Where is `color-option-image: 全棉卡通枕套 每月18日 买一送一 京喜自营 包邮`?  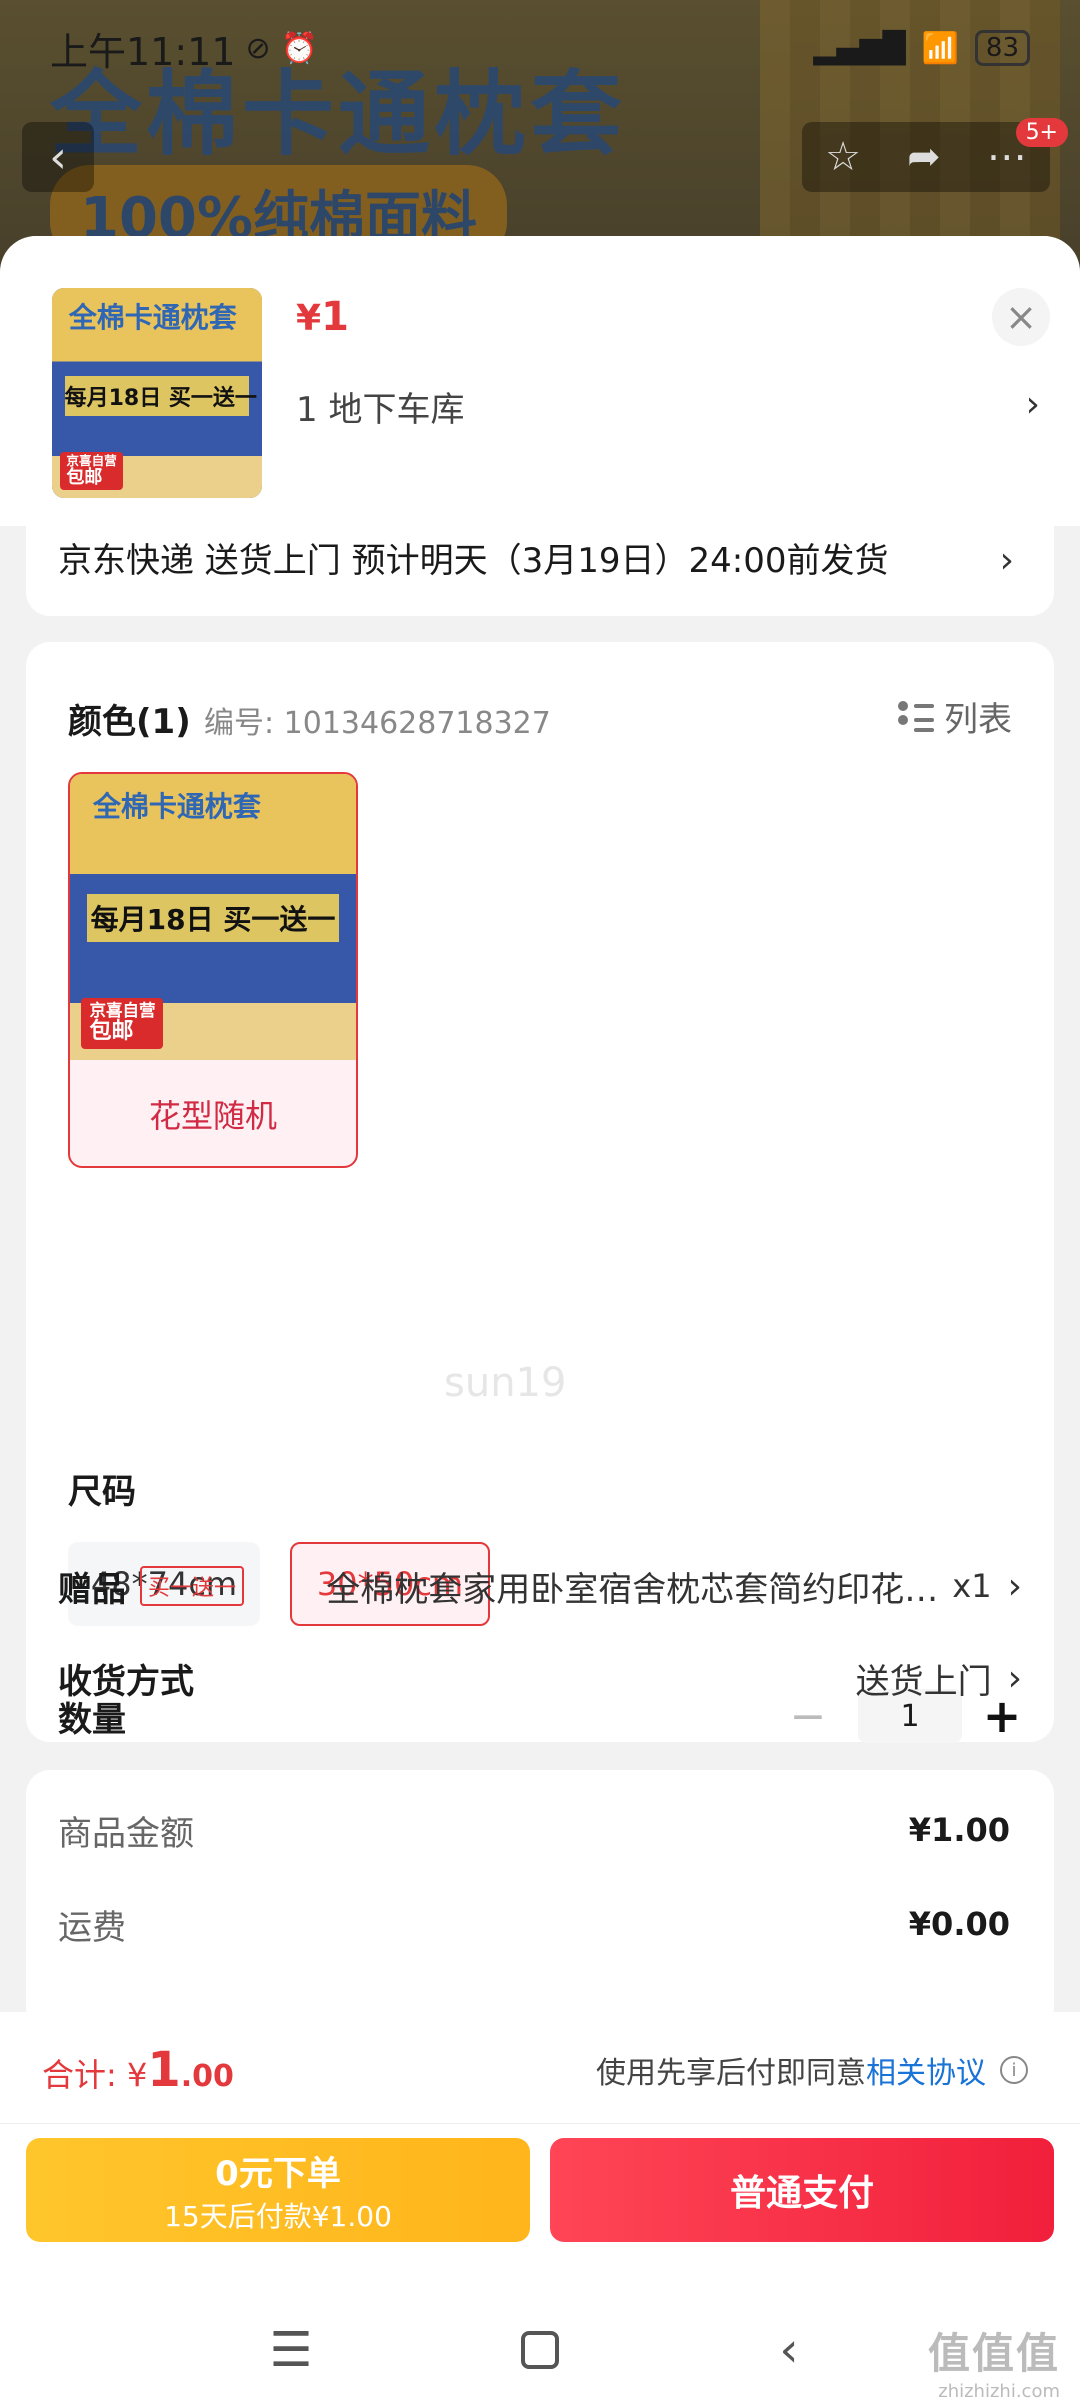
color-option-image: 全棉卡通枕套 每月18日 买一送一 京喜自营 包邮 is located at coordinates (213, 917).